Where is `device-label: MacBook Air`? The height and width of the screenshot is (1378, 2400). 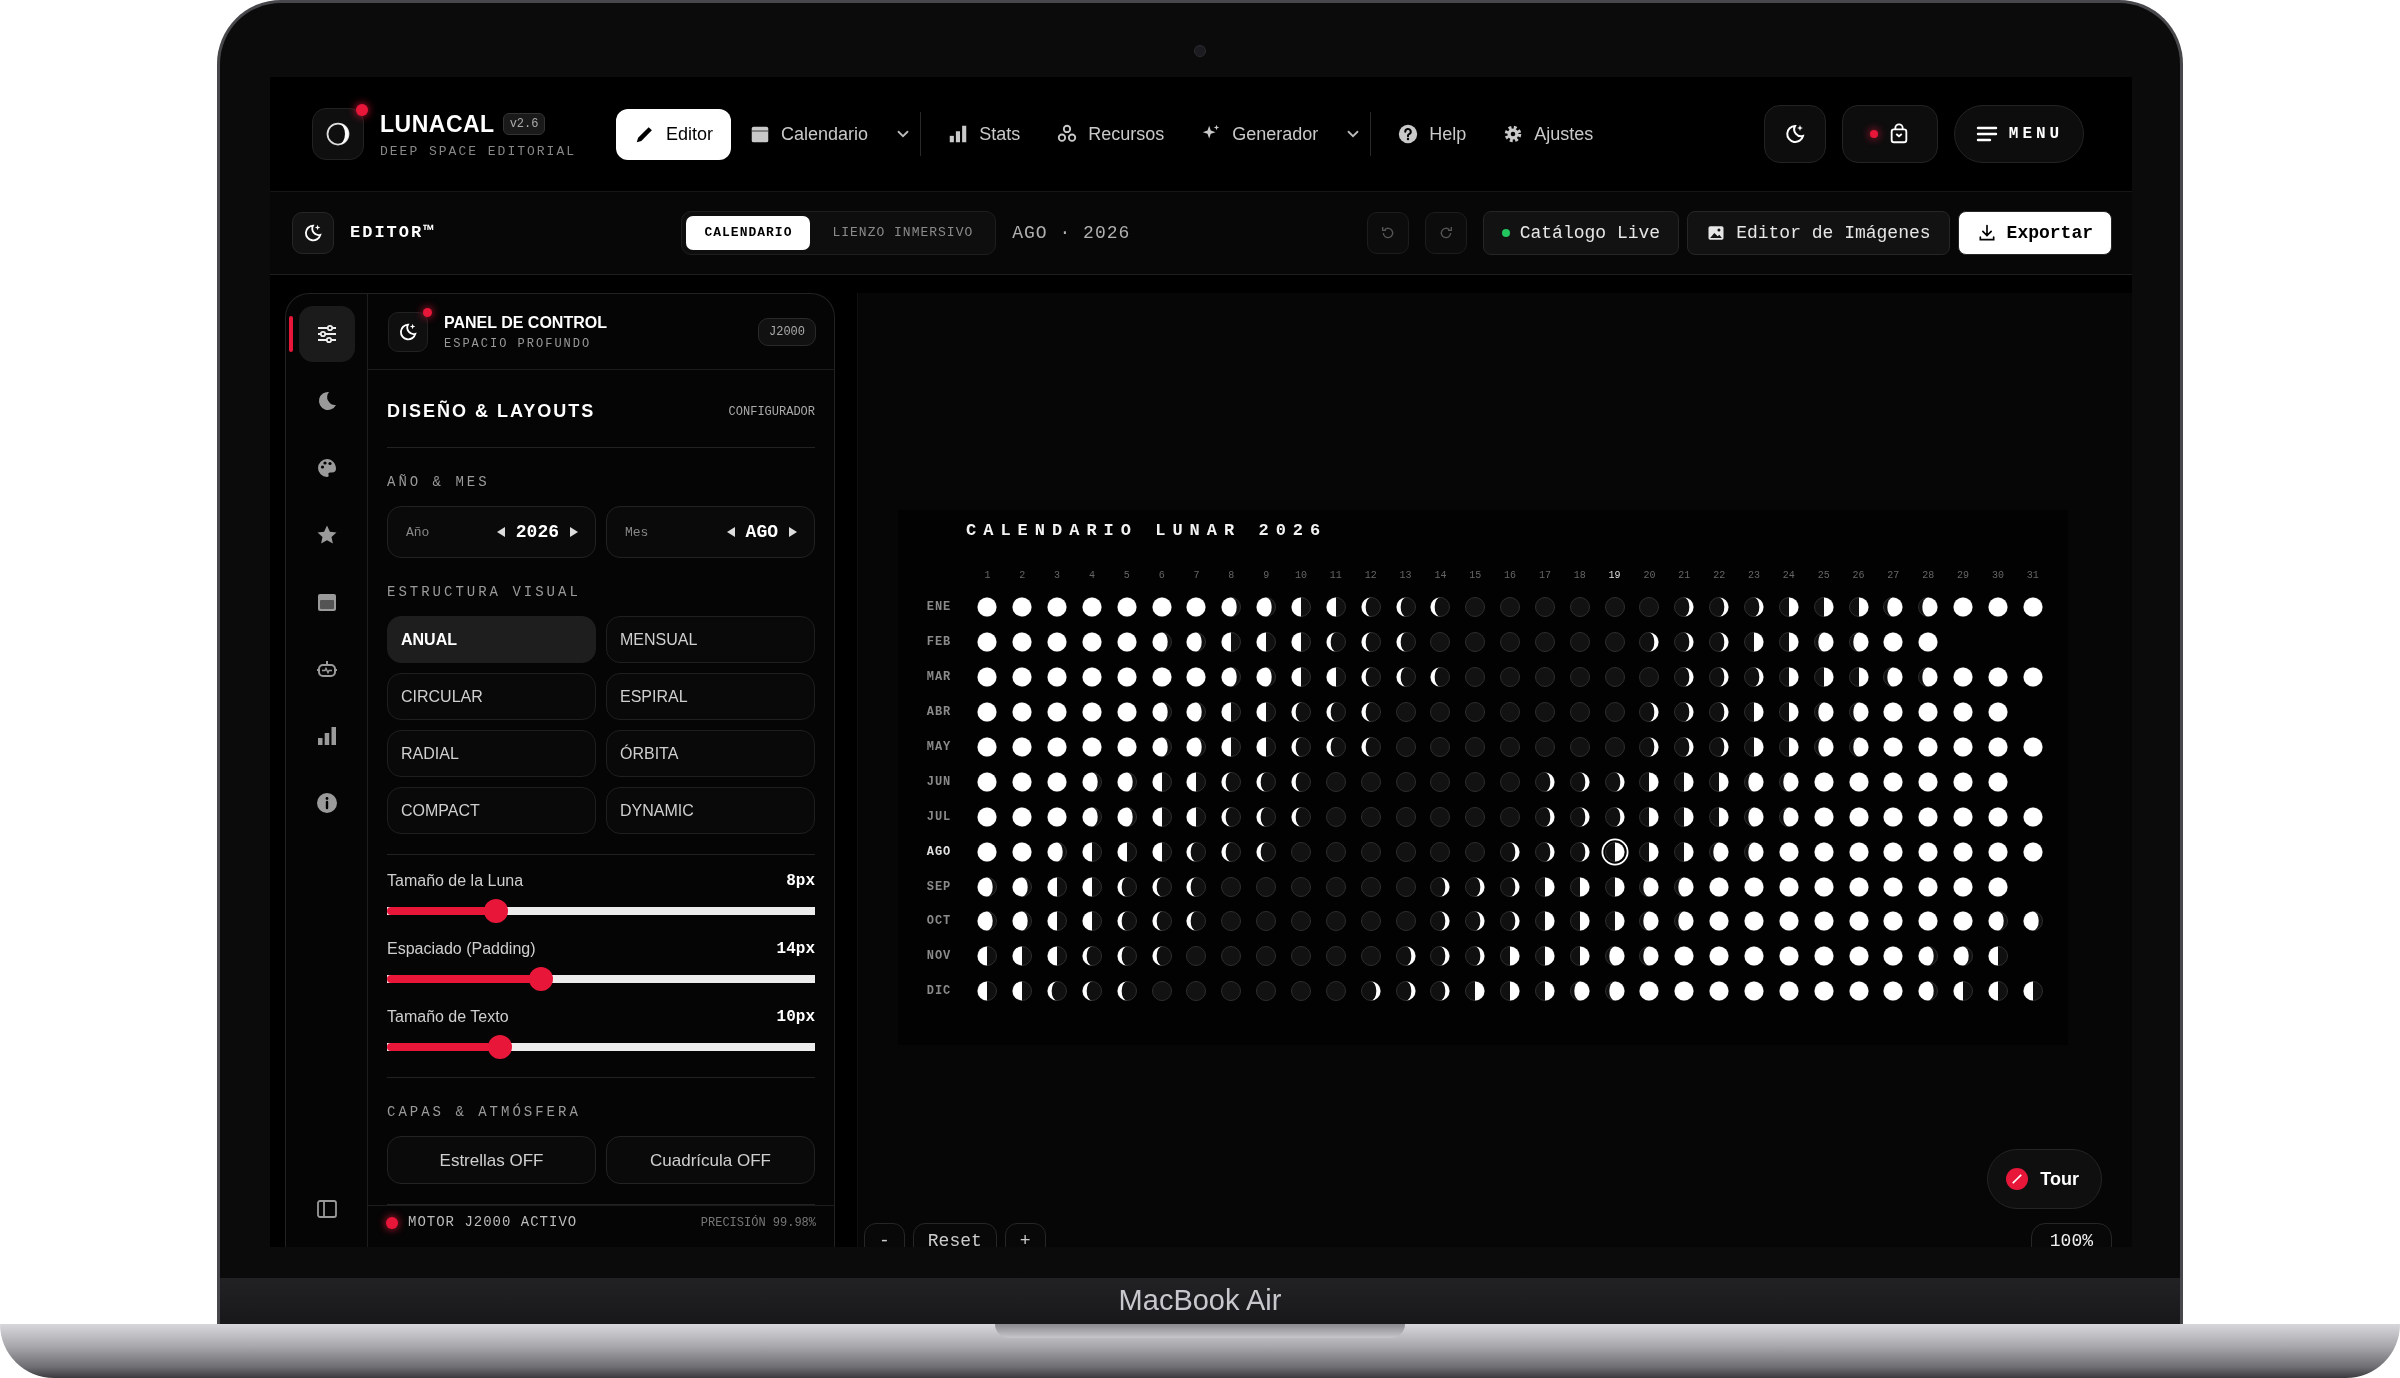
device-label: MacBook Air is located at coordinates (1200, 1301).